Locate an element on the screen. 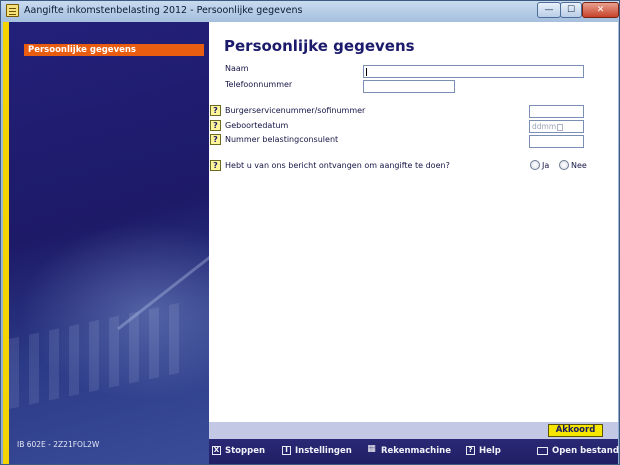 The width and height of the screenshot is (620, 465). geboortedatum-placeholder: ddmm is located at coordinates (544, 126).